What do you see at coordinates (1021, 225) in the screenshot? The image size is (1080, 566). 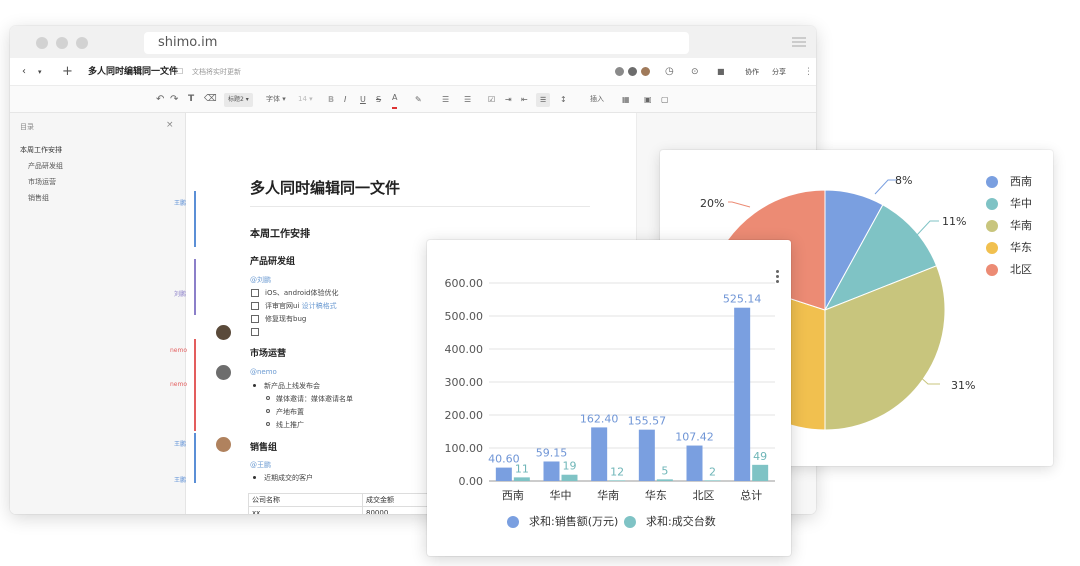 I see `legend-label: 华南` at bounding box center [1021, 225].